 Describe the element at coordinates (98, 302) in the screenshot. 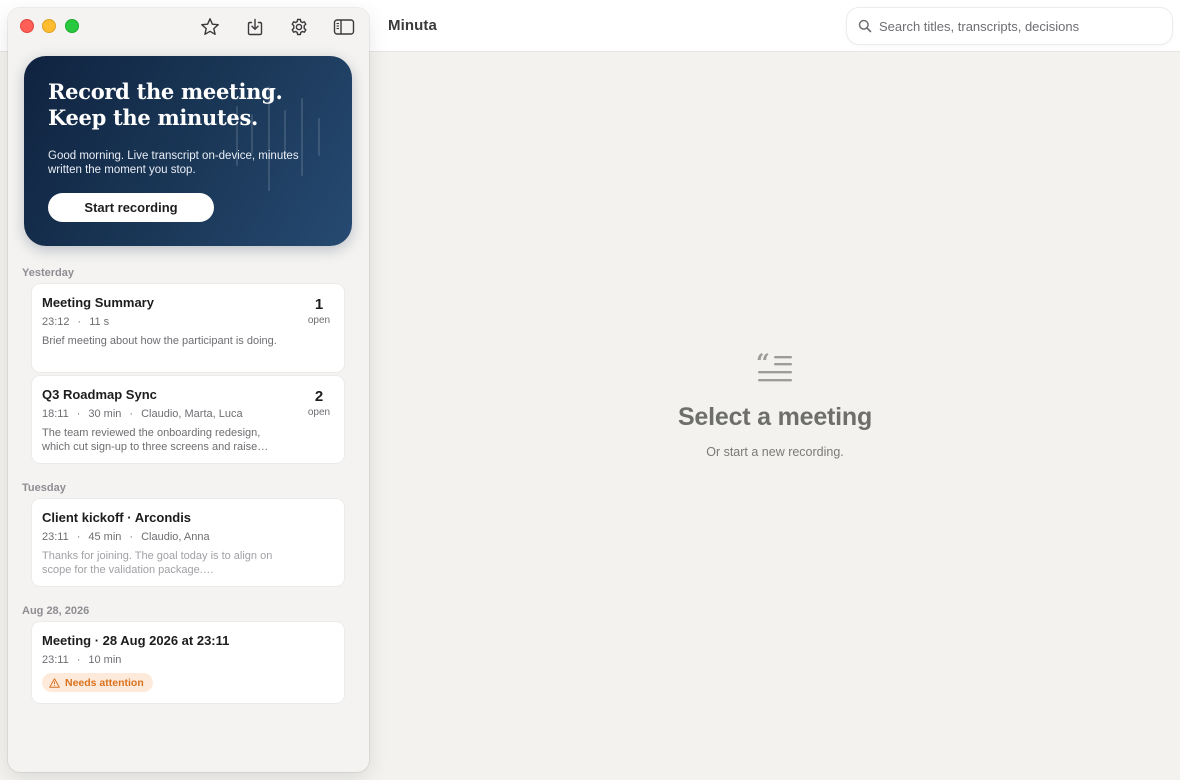

I see `meeting-title: Meeting Summary` at that location.